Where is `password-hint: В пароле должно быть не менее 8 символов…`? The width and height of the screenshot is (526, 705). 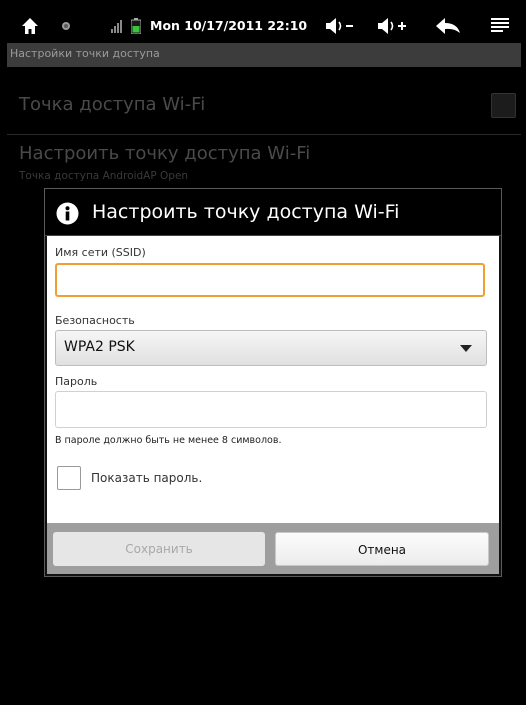 password-hint: В пароле должно быть не менее 8 символов… is located at coordinates (168, 440).